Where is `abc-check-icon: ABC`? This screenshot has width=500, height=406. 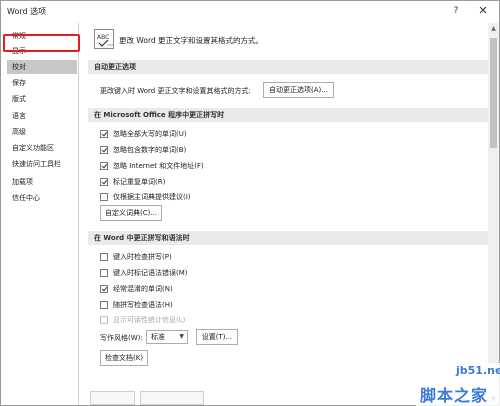 abc-check-icon: ABC is located at coordinates (104, 39).